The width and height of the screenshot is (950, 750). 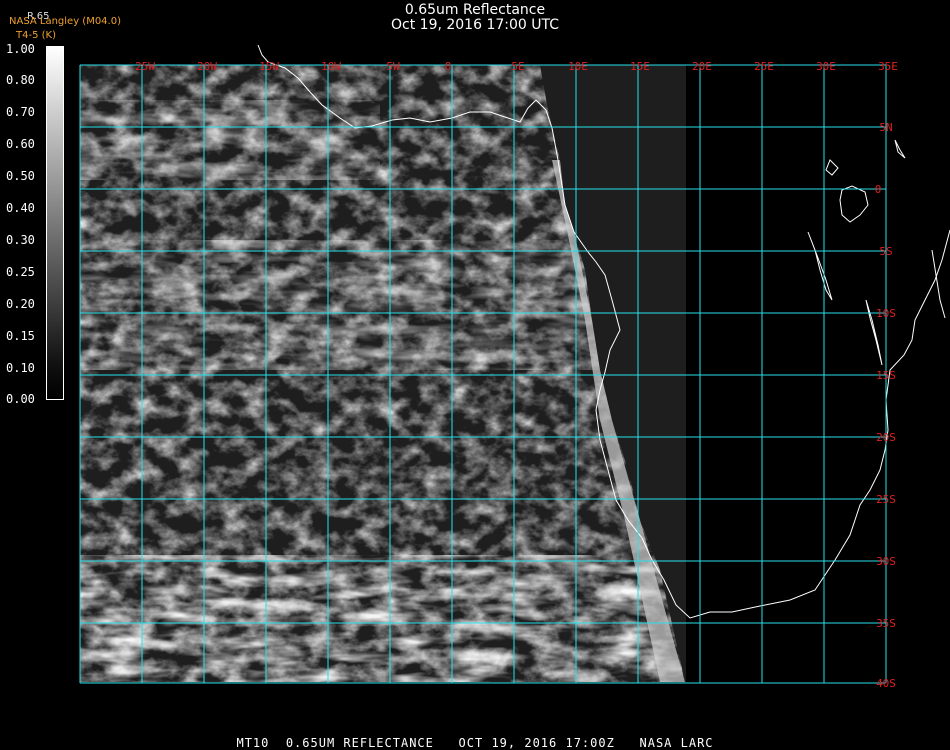 What do you see at coordinates (886, 499) in the screenshot?
I see `lat-label: 25S` at bounding box center [886, 499].